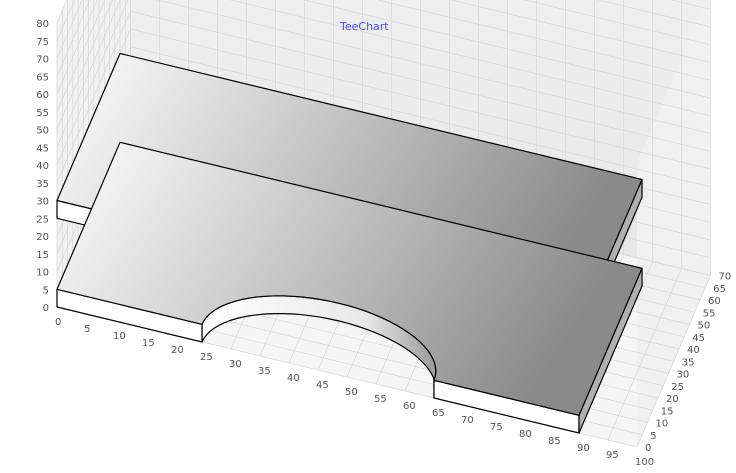  I want to click on x-tick-label: 65, so click(438, 413).